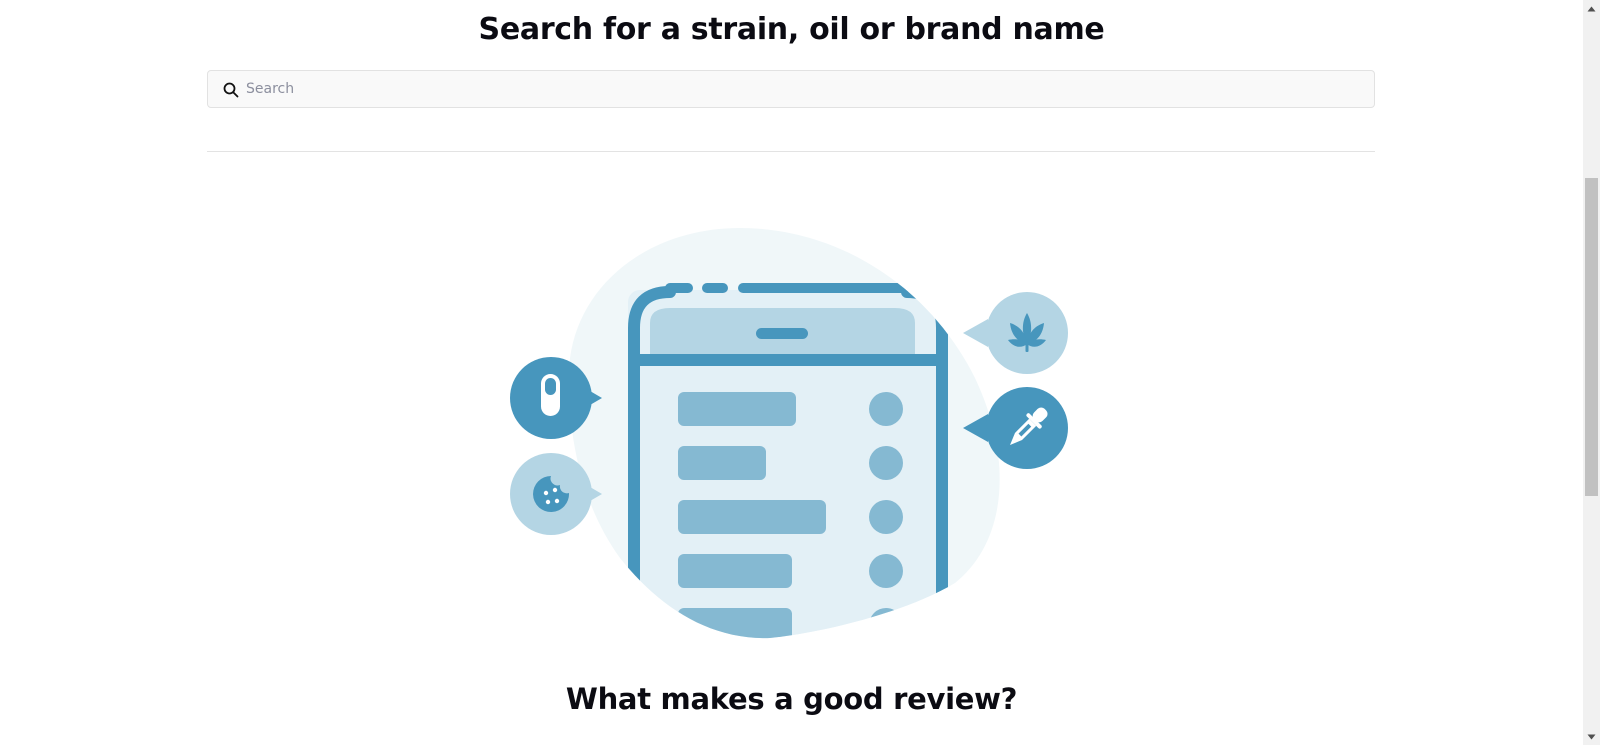 This screenshot has width=1600, height=745. What do you see at coordinates (791, 699) in the screenshot?
I see `section-heading: What makes a good review?` at bounding box center [791, 699].